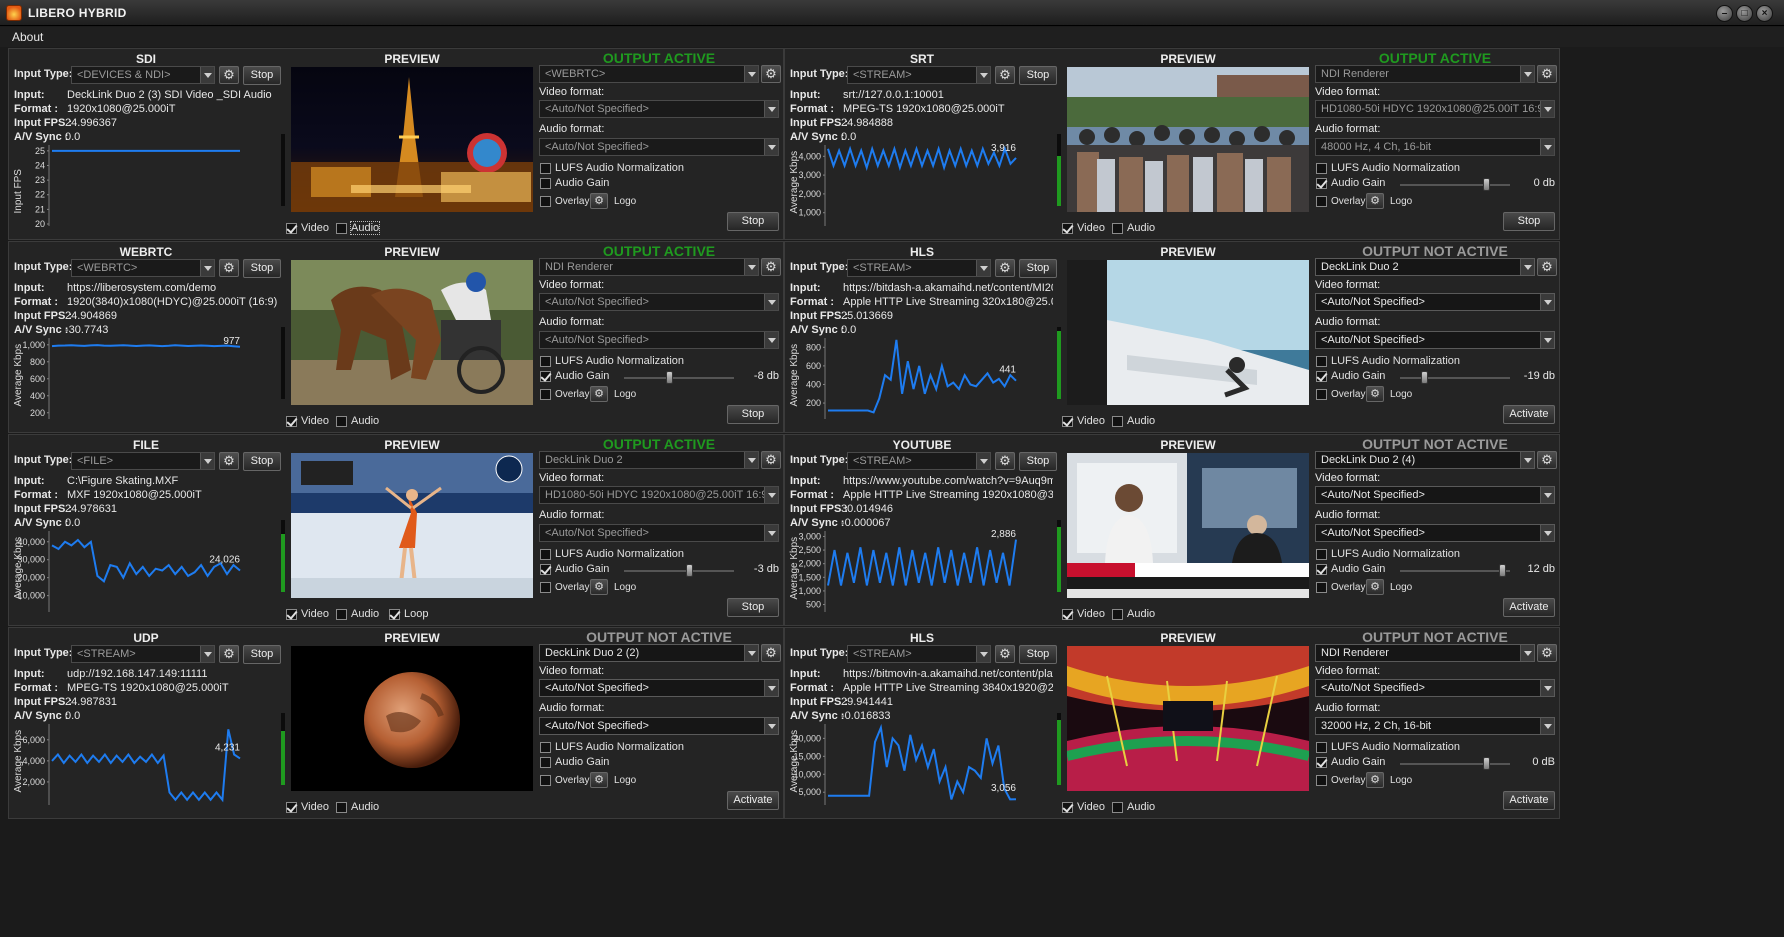 This screenshot has width=1784, height=937. I want to click on output-device-select: DeckLink Duo 2 (2), so click(649, 653).